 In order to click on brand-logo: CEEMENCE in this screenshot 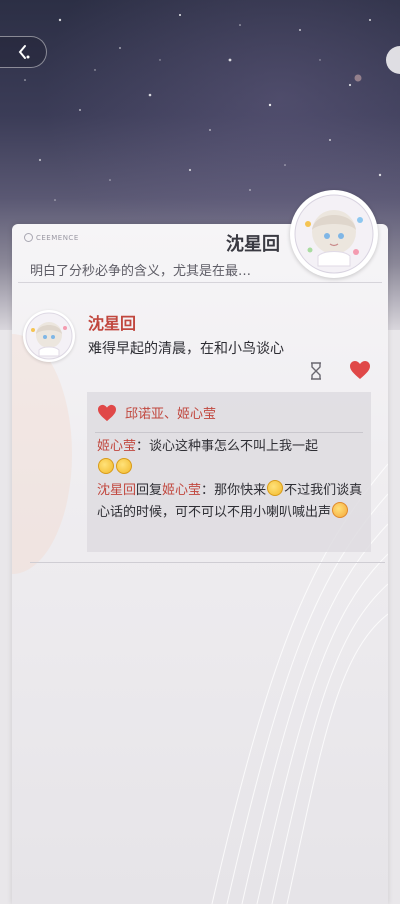, I will do `click(51, 237)`.